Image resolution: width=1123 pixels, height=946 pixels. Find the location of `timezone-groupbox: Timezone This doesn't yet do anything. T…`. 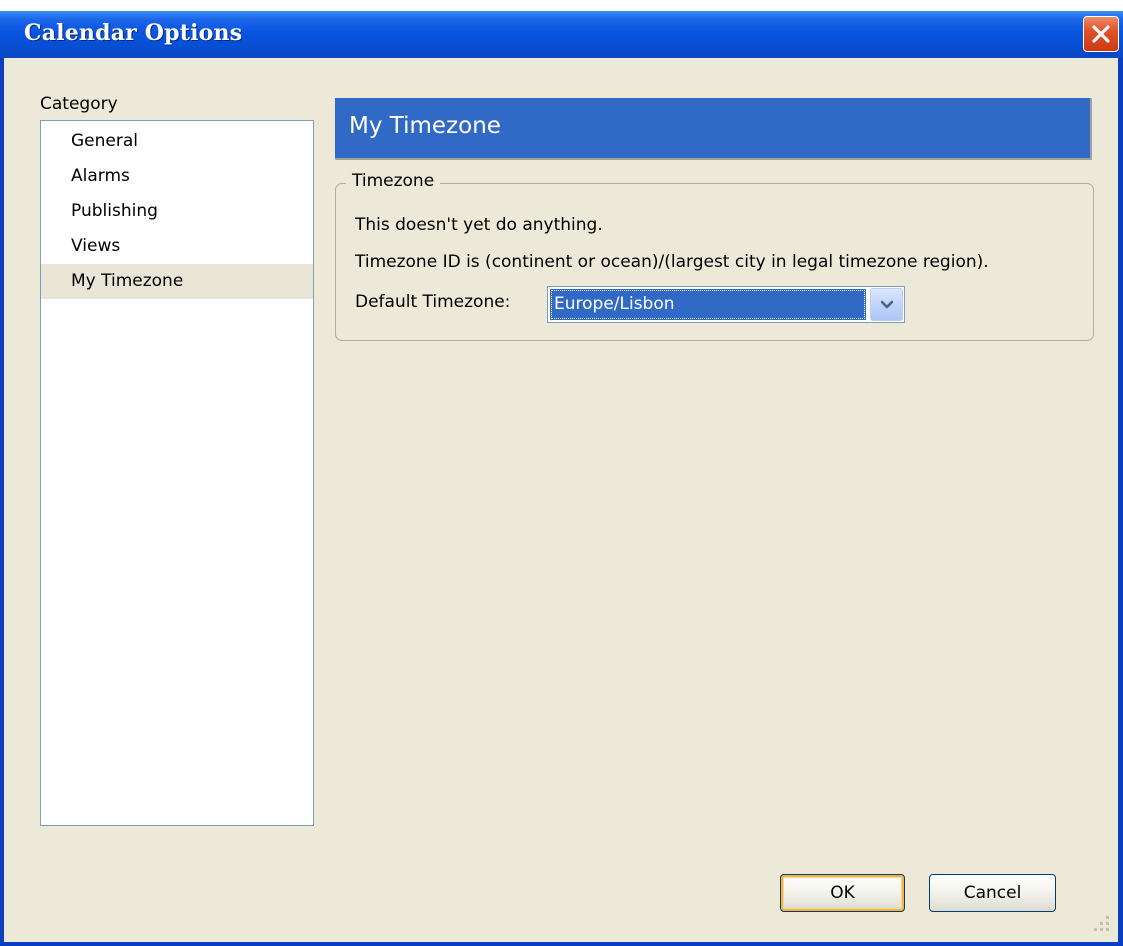

timezone-groupbox: Timezone This doesn't yet do anything. T… is located at coordinates (714, 256).